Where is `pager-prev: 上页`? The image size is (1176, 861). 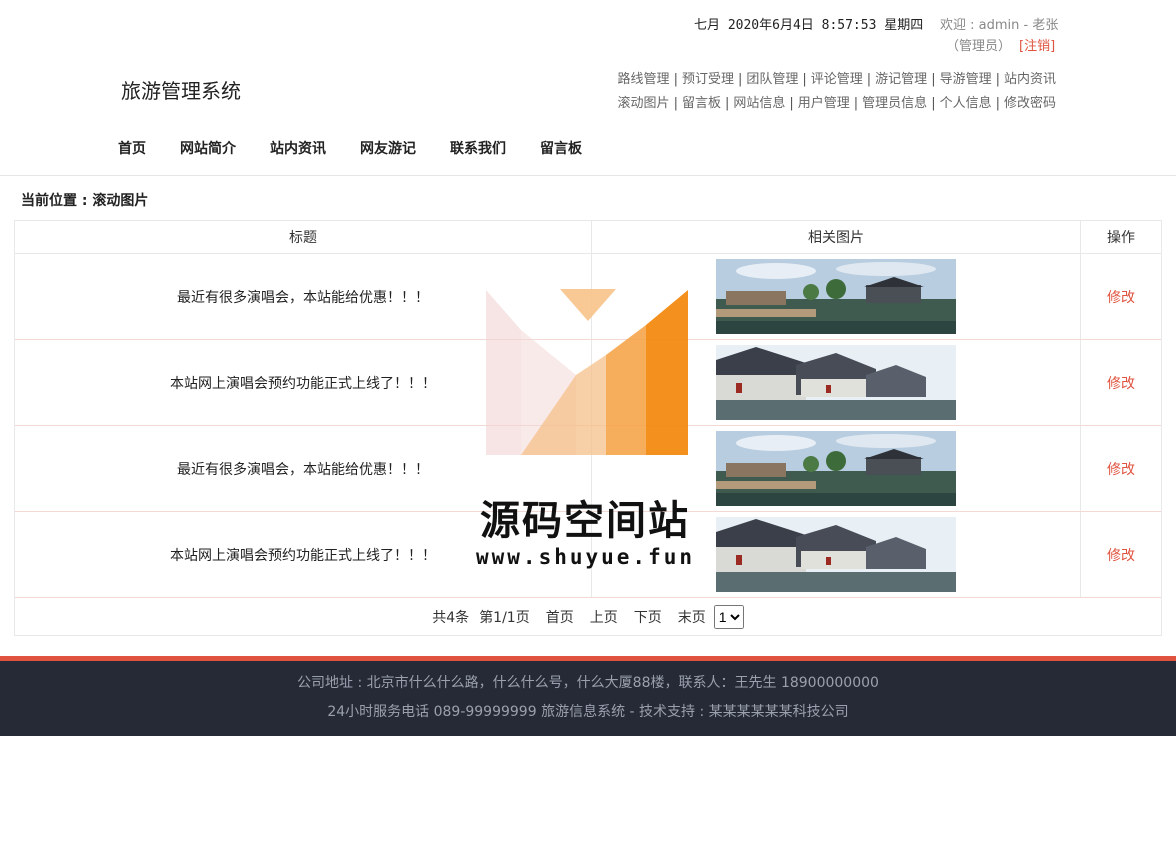 pager-prev: 上页 is located at coordinates (604, 617).